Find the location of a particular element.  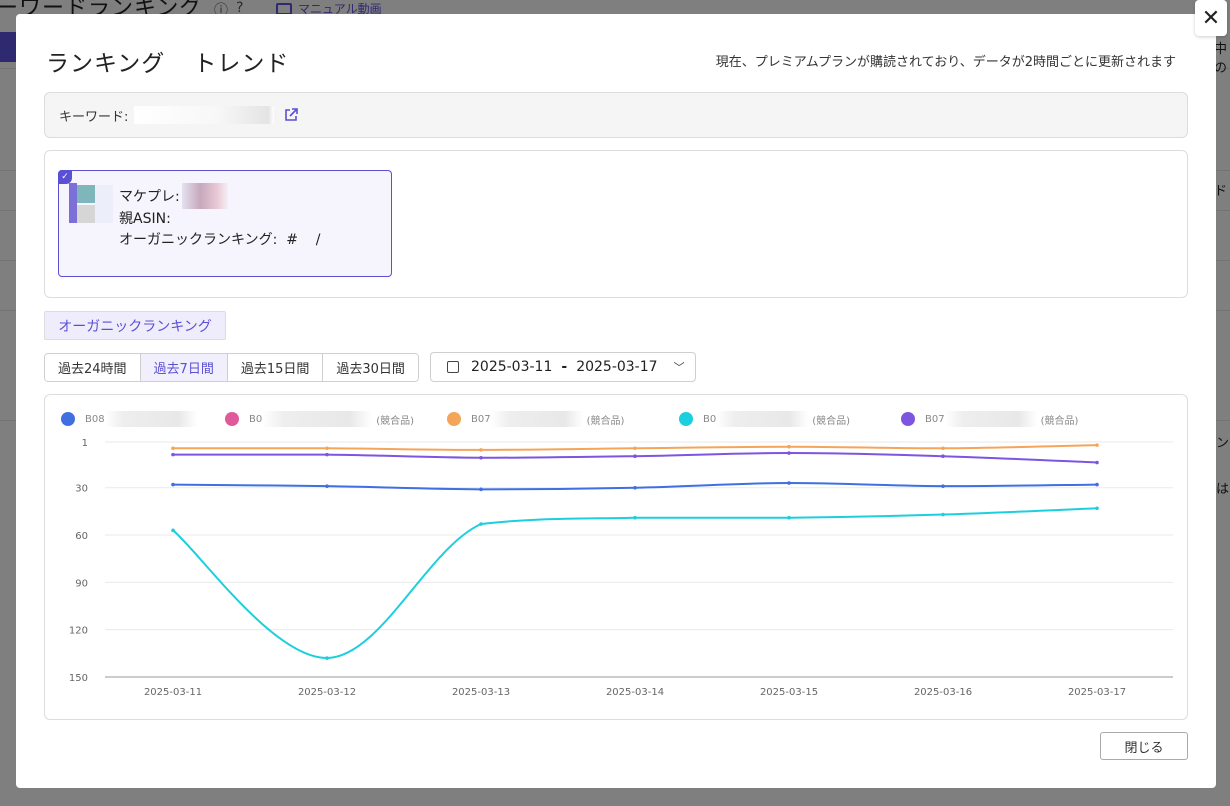

chevron-down-icon: ﹀ is located at coordinates (679, 367).